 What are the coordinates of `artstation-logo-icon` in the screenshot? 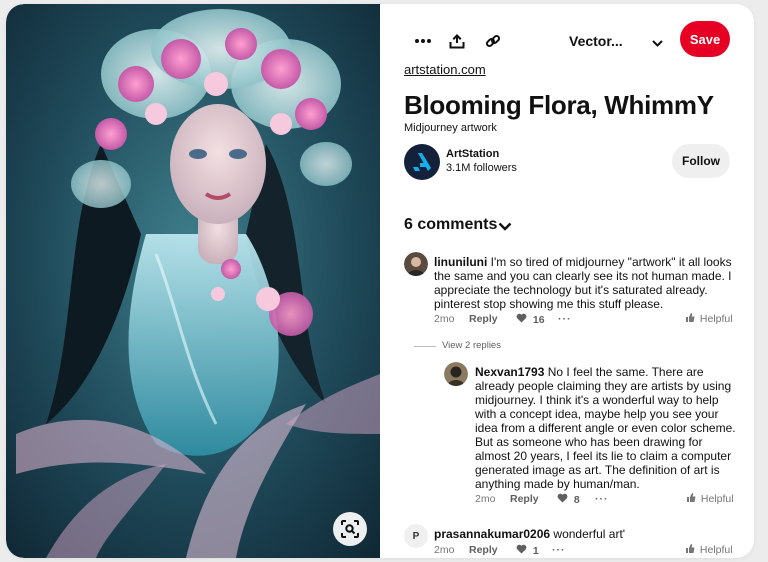 It's located at (422, 162).